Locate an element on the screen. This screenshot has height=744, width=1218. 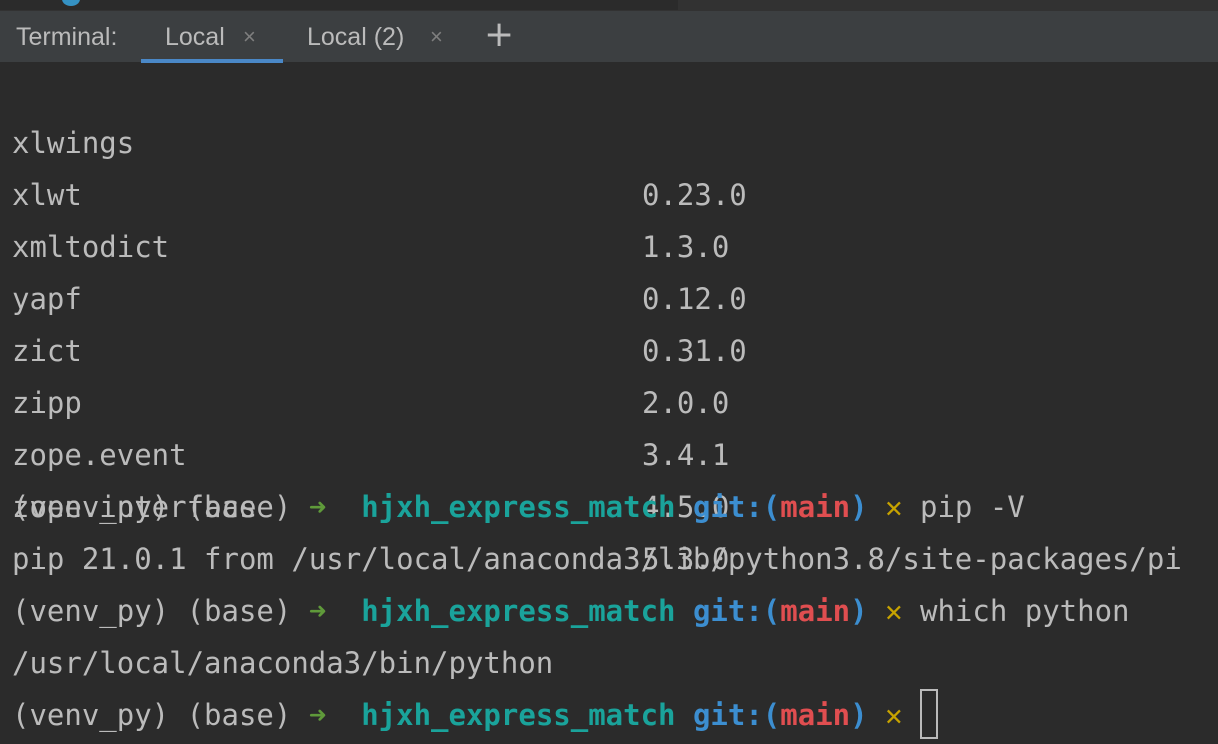
package-row: zipp 3.4.1 is located at coordinates (370, 398).